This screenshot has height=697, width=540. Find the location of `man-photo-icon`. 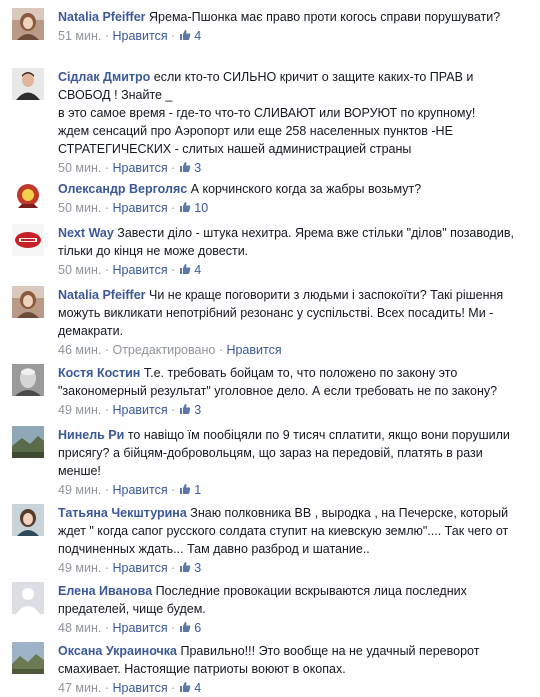

man-photo-icon is located at coordinates (28, 84).